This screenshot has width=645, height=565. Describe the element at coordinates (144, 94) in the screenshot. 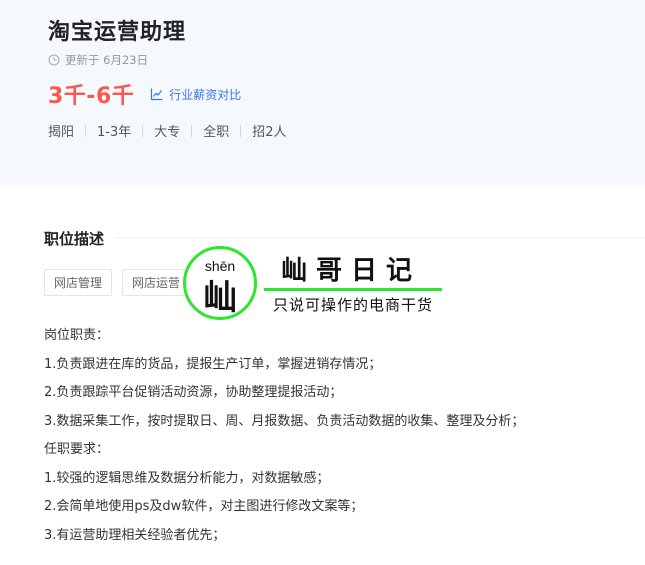

I see `salary-row: 3千-6千 行业薪资对比` at that location.